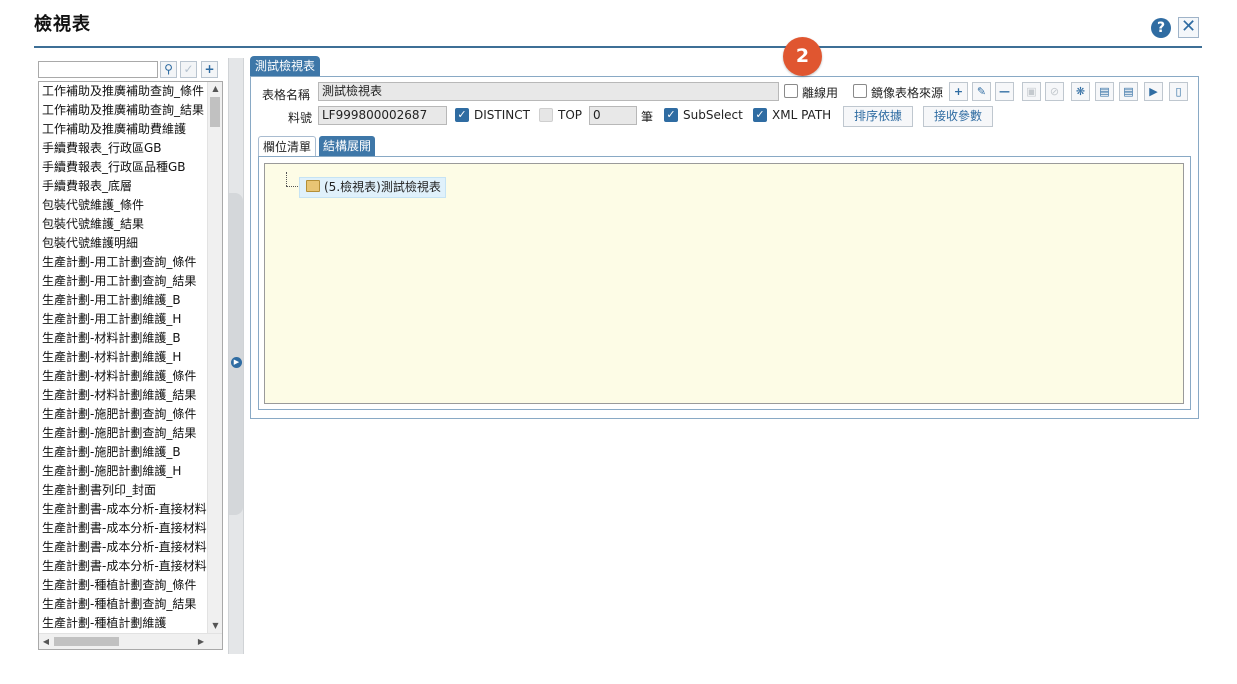 The image size is (1237, 684). Describe the element at coordinates (1153, 91) in the screenshot. I see `play-icon: ▶` at that location.